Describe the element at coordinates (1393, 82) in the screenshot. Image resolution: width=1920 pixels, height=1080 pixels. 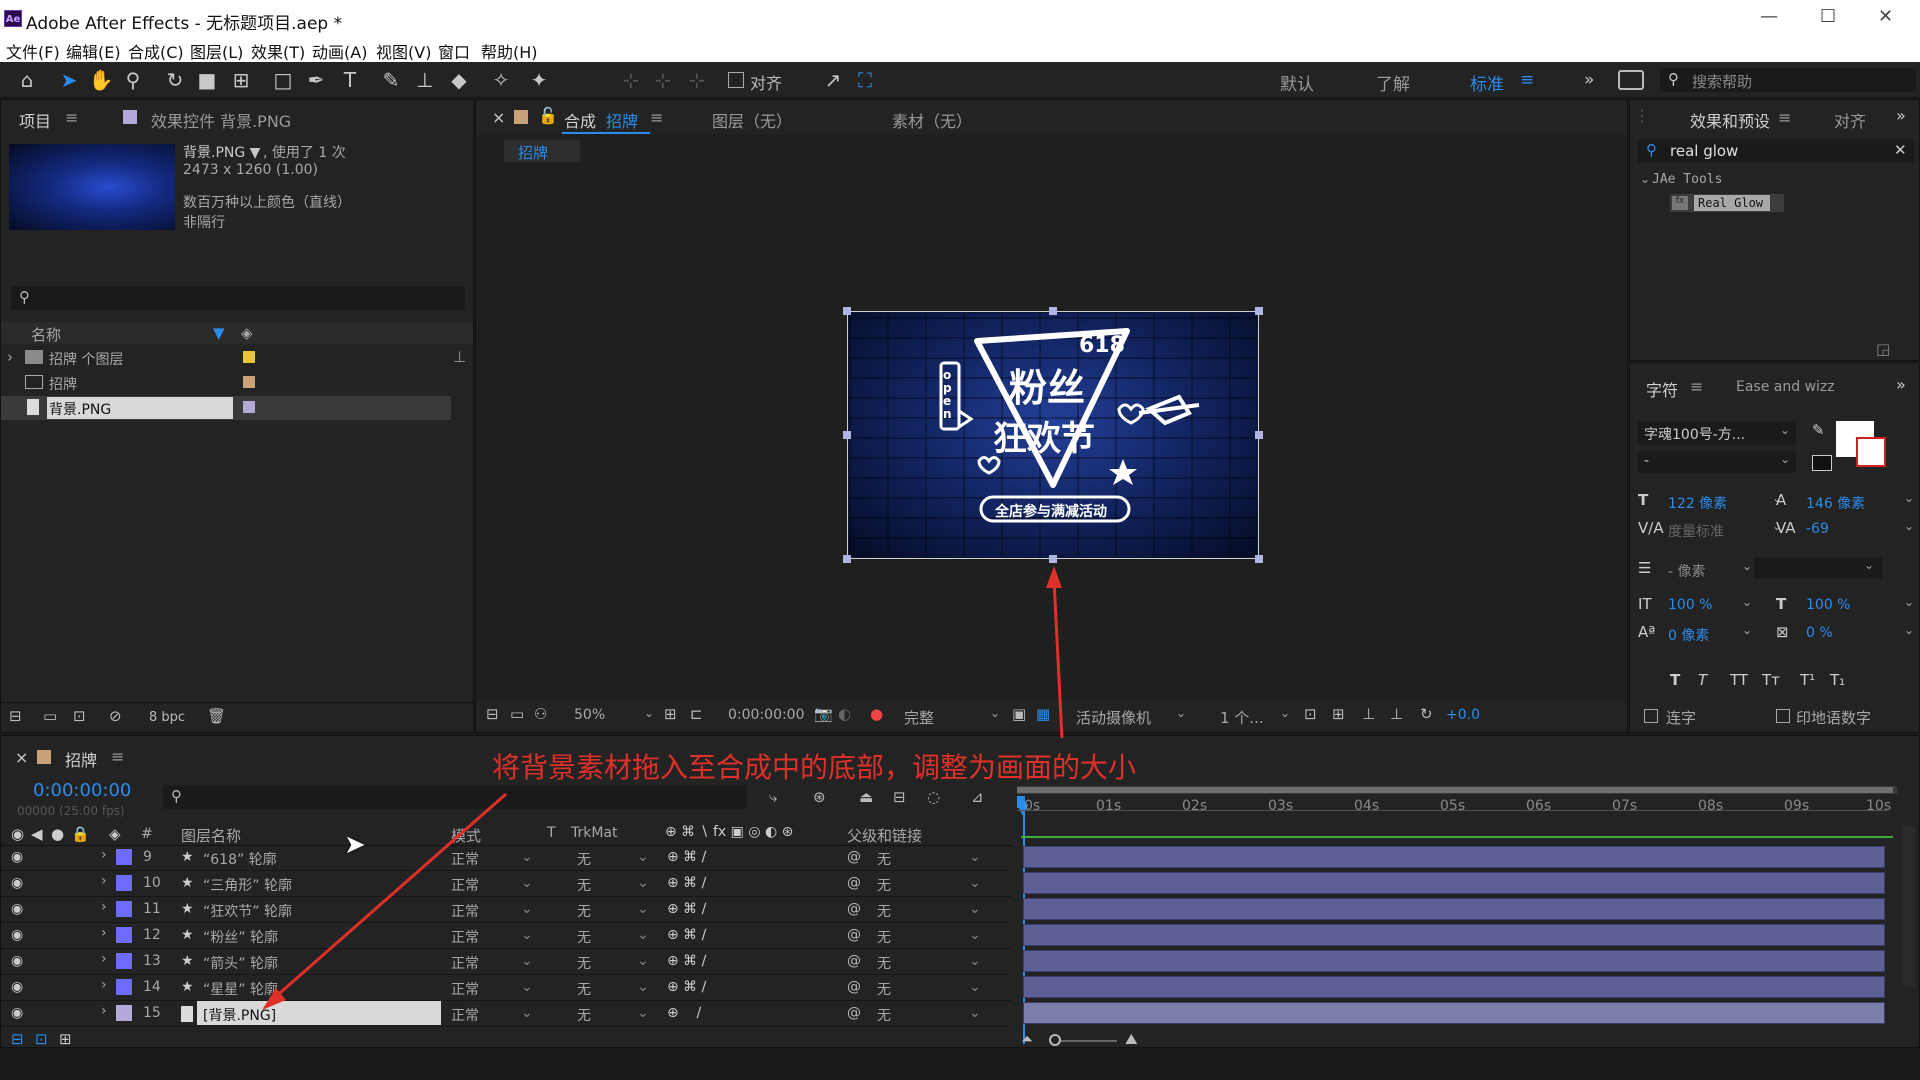
I see `workspace-learn: 了解` at that location.